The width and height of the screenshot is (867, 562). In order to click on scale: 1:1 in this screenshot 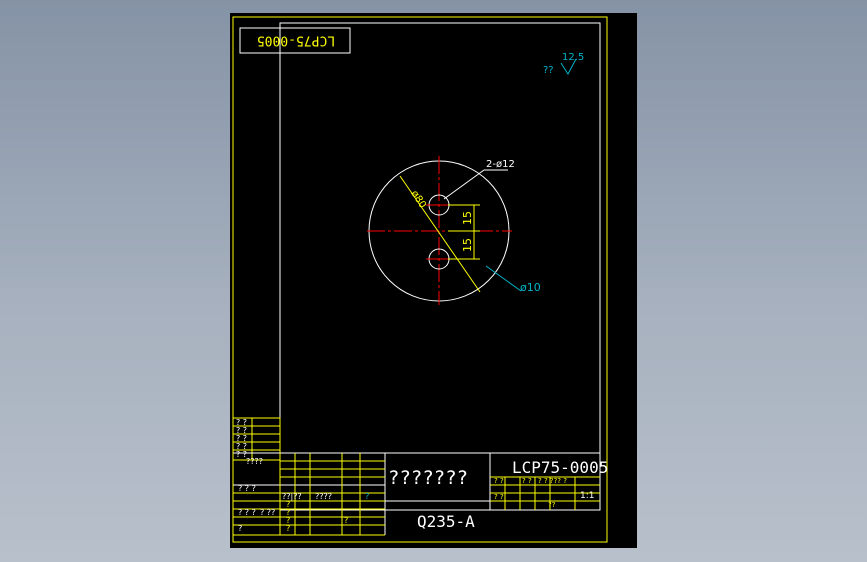, I will do `click(587, 496)`.